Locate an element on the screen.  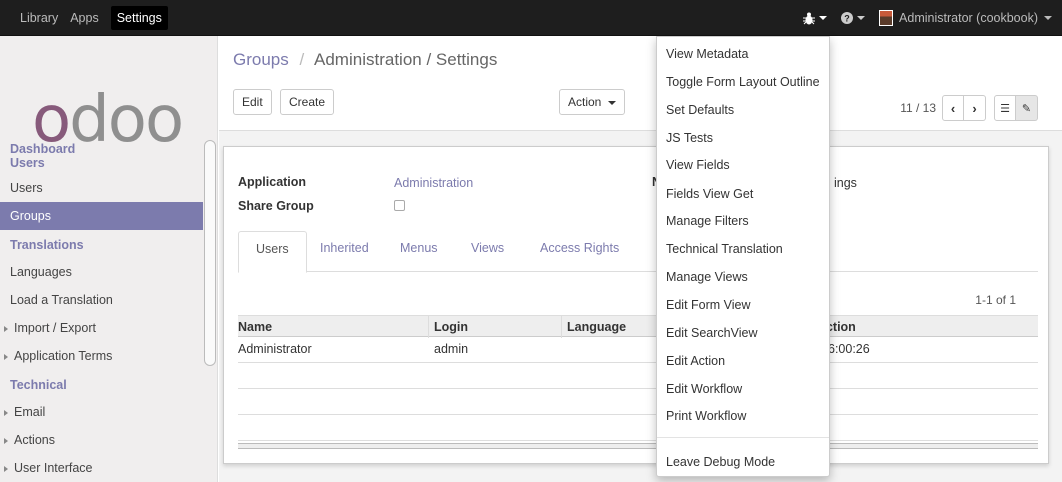
list-icon: ☰ is located at coordinates (1005, 108).